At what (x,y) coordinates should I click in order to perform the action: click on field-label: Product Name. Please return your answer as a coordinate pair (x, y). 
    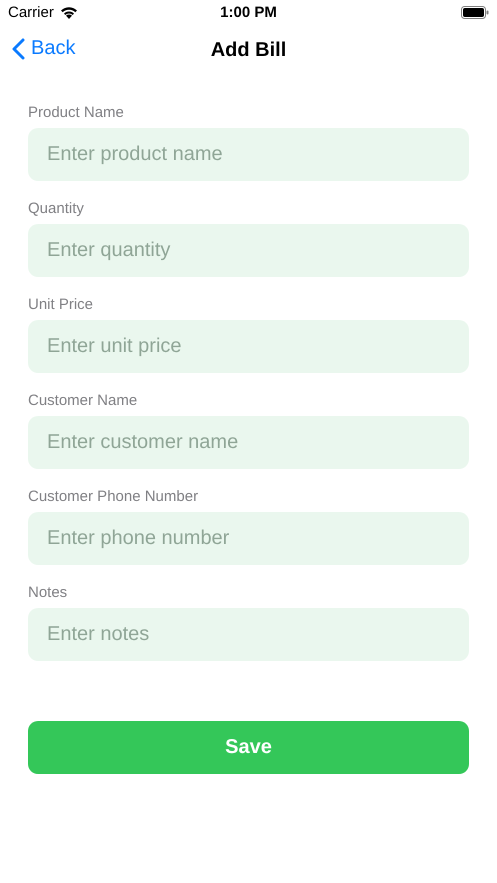
    Looking at the image, I should click on (76, 113).